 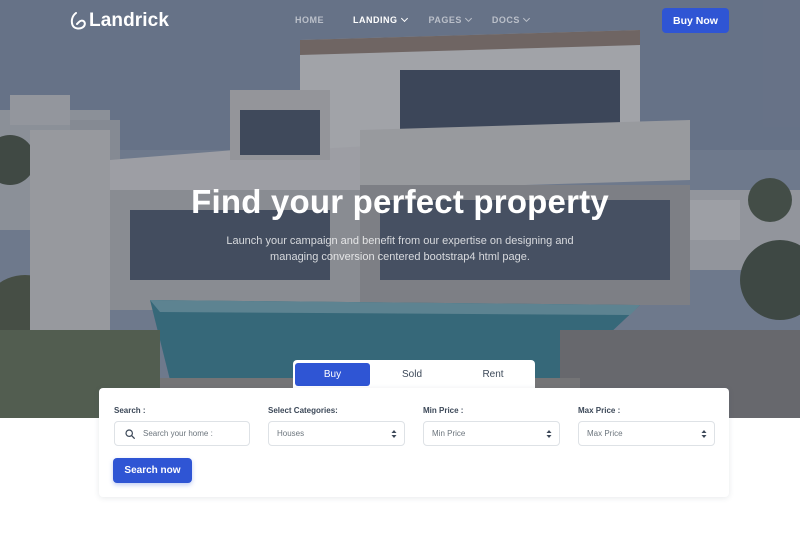 What do you see at coordinates (443, 410) in the screenshot?
I see `min-price-label: Min Price :` at bounding box center [443, 410].